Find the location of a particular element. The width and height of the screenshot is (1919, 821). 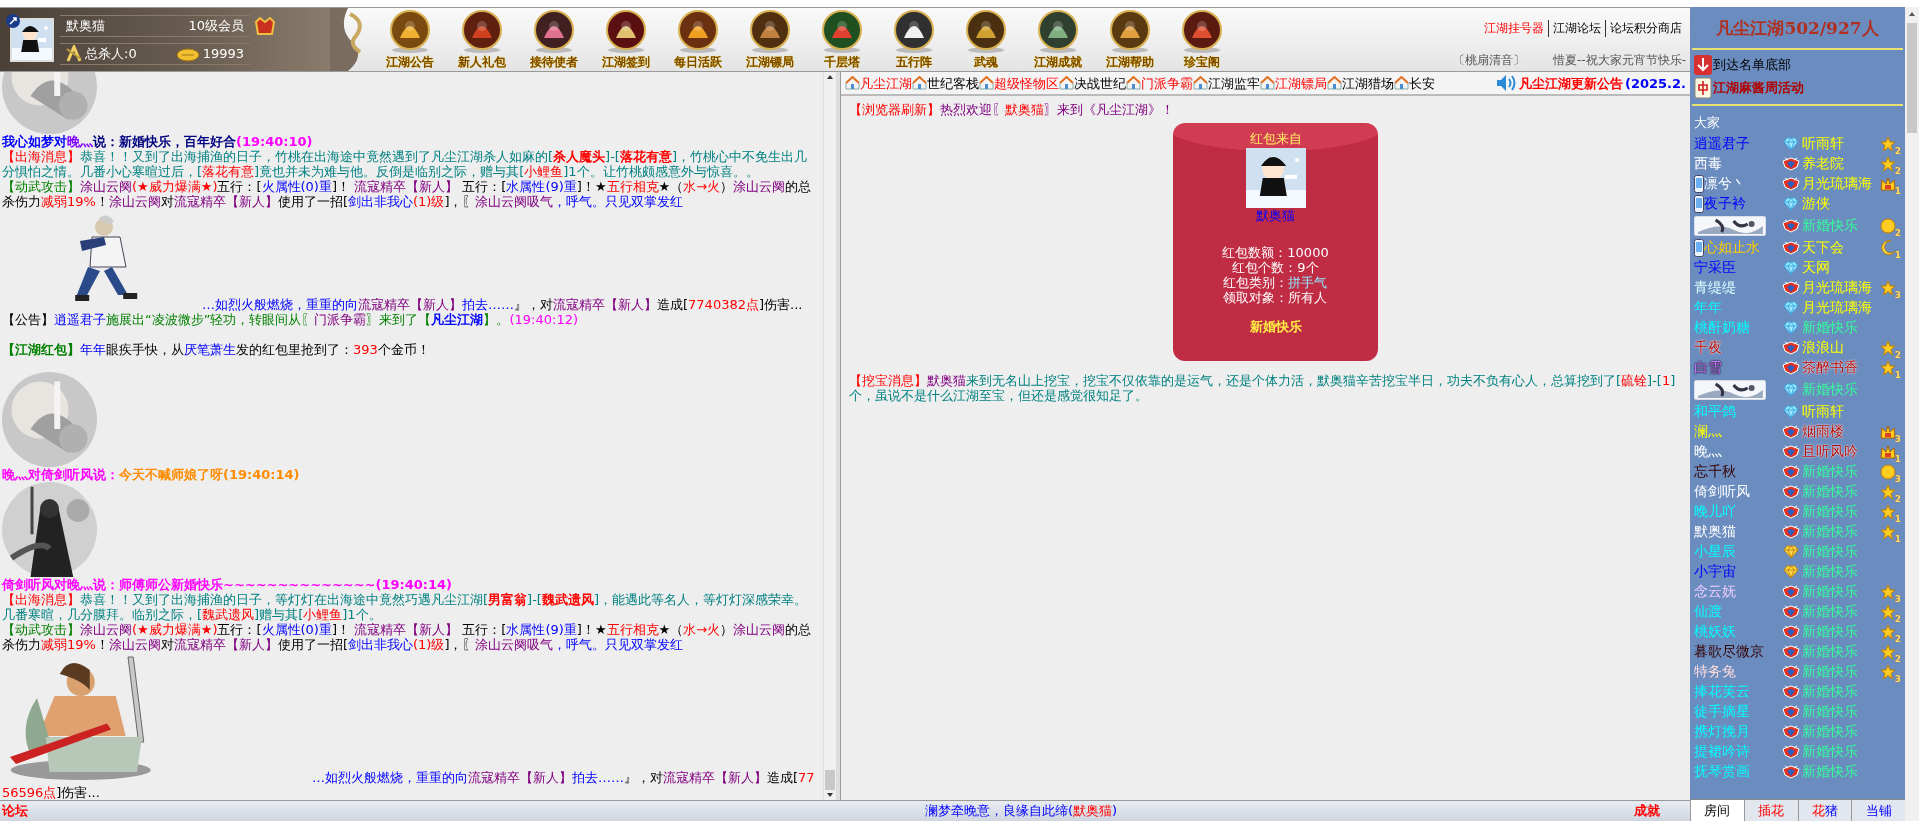

user-name: 默奥猫 is located at coordinates (85, 25).